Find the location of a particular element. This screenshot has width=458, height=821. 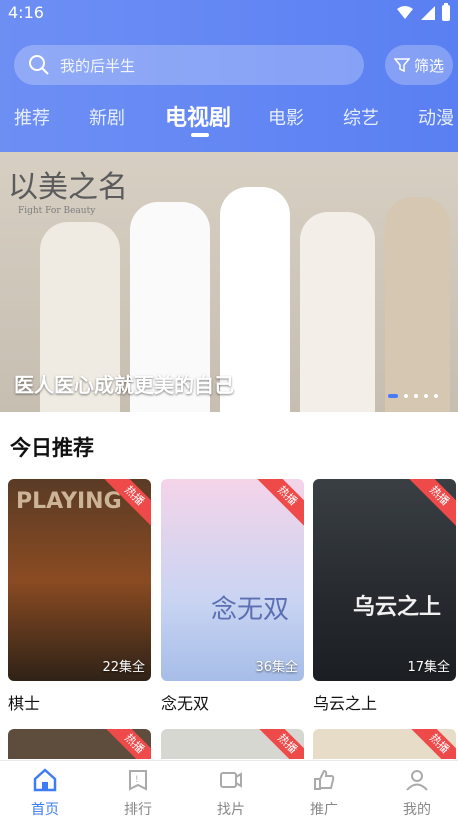

rank-icon: ! is located at coordinates (138, 780).